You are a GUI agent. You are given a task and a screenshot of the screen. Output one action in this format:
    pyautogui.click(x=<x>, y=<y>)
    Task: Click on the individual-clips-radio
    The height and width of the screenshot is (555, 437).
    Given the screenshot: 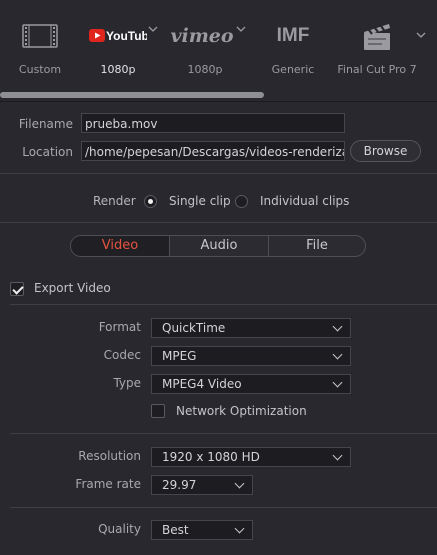 What is the action you would take?
    pyautogui.click(x=241, y=201)
    